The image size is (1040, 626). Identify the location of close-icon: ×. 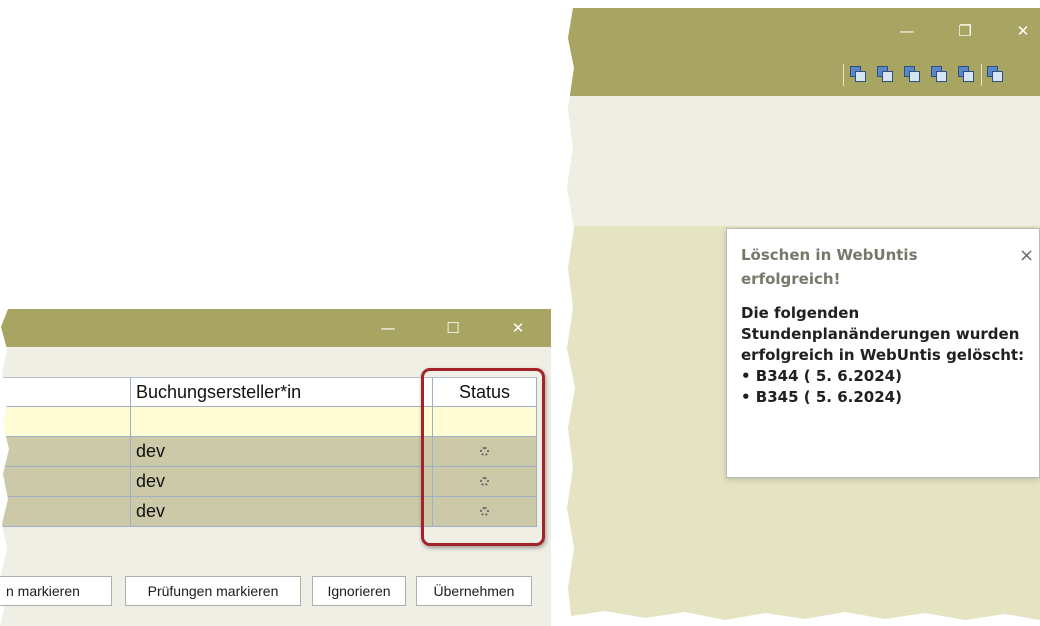
(1029, 255).